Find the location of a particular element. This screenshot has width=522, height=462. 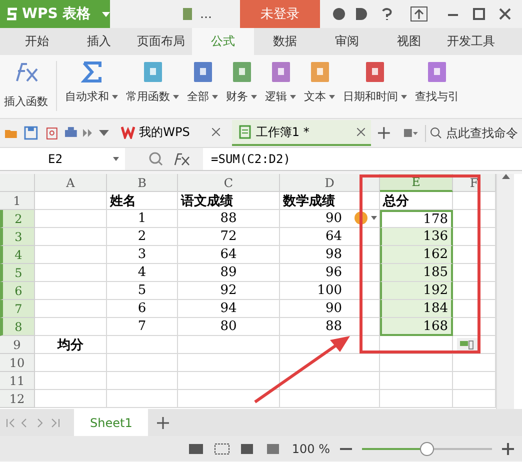

row-header: 9 is located at coordinates (17, 345).